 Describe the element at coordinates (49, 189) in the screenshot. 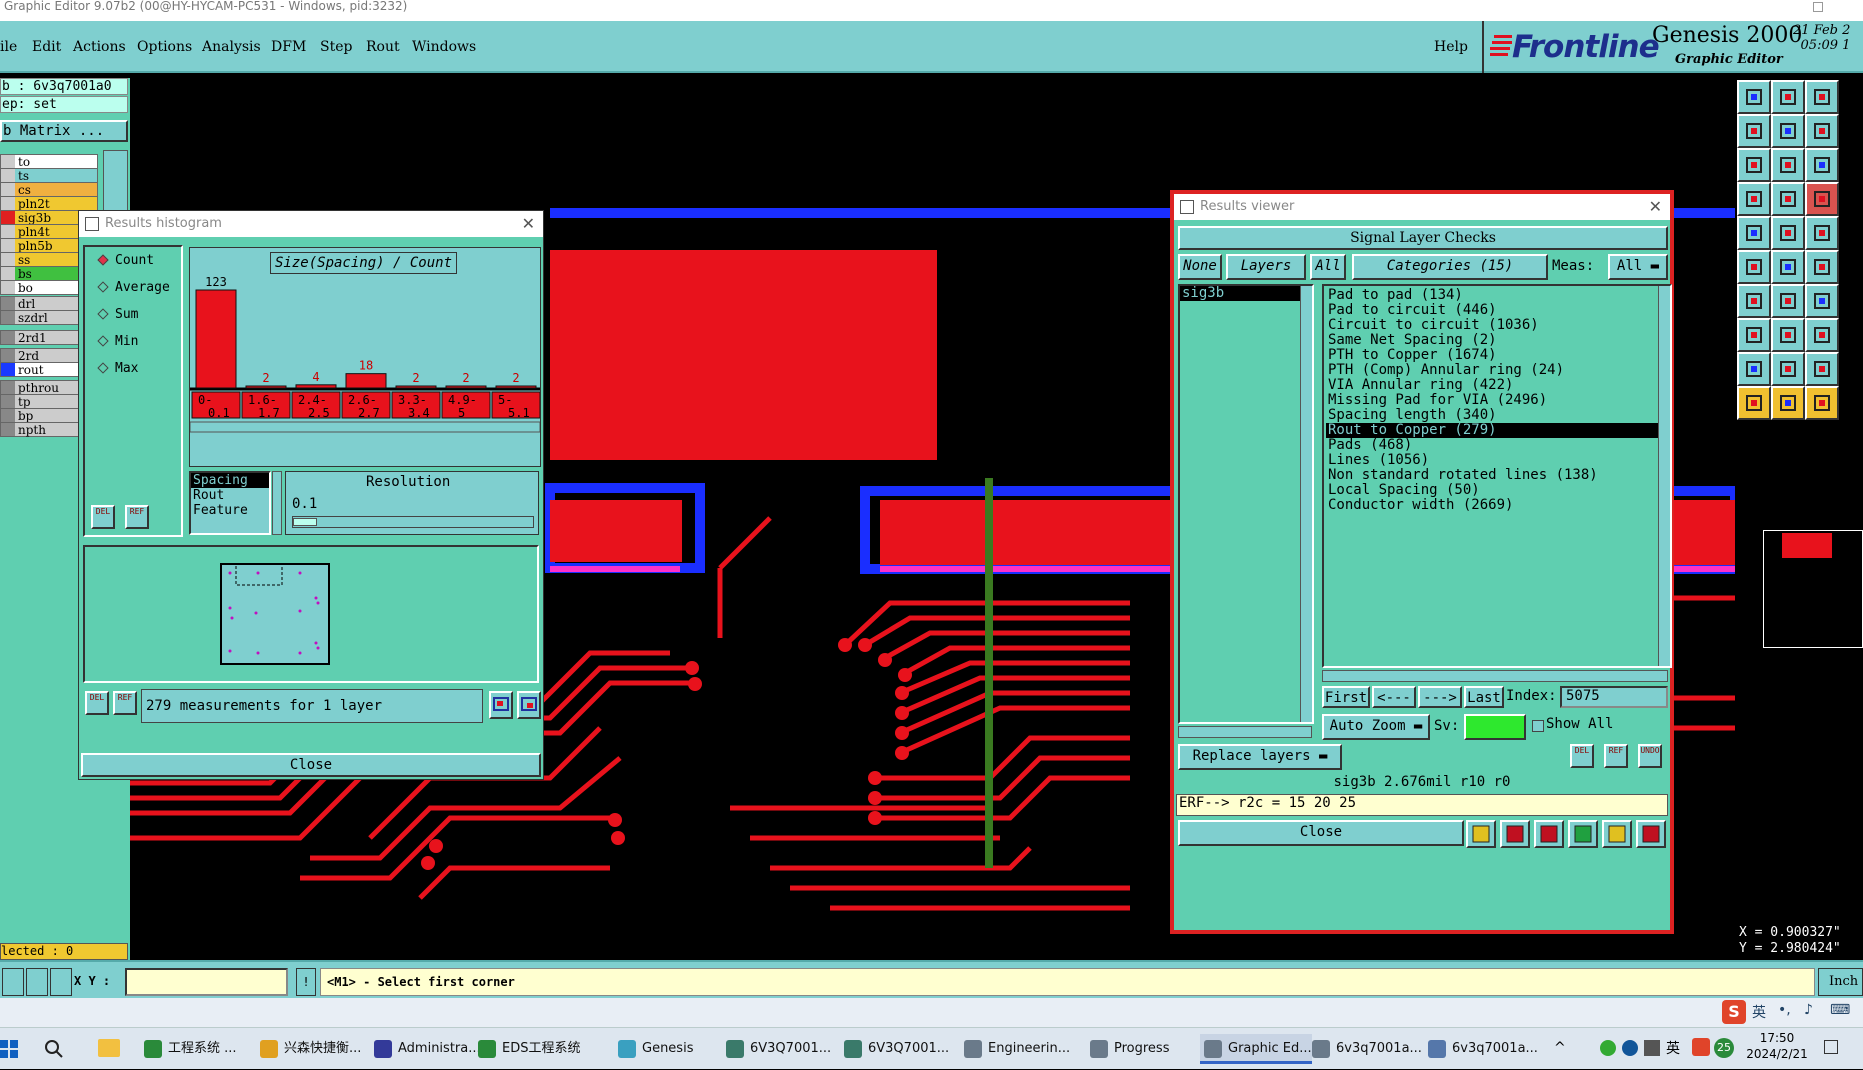

I see `layer-item: cs` at that location.